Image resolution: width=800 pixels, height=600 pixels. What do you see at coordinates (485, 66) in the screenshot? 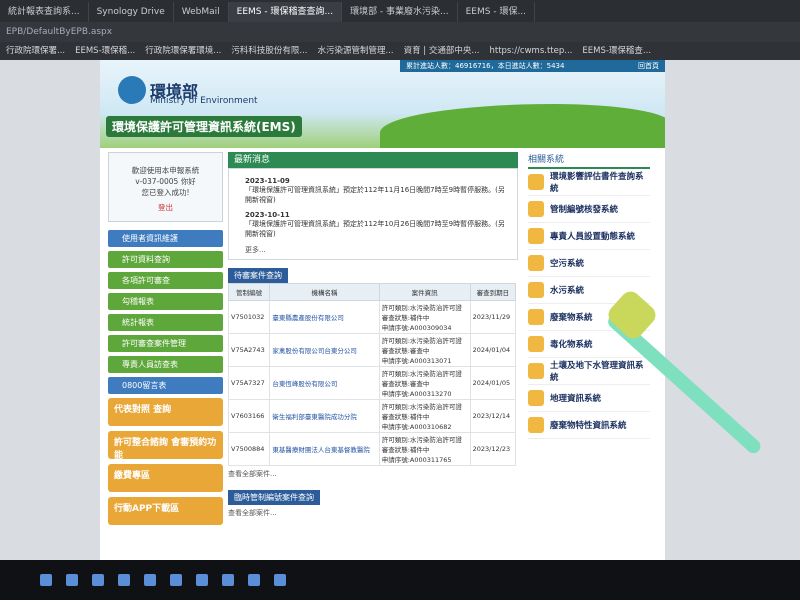
I see `visitor-count: 累計進站人數：46916716，本日進站人數：5434` at bounding box center [485, 66].